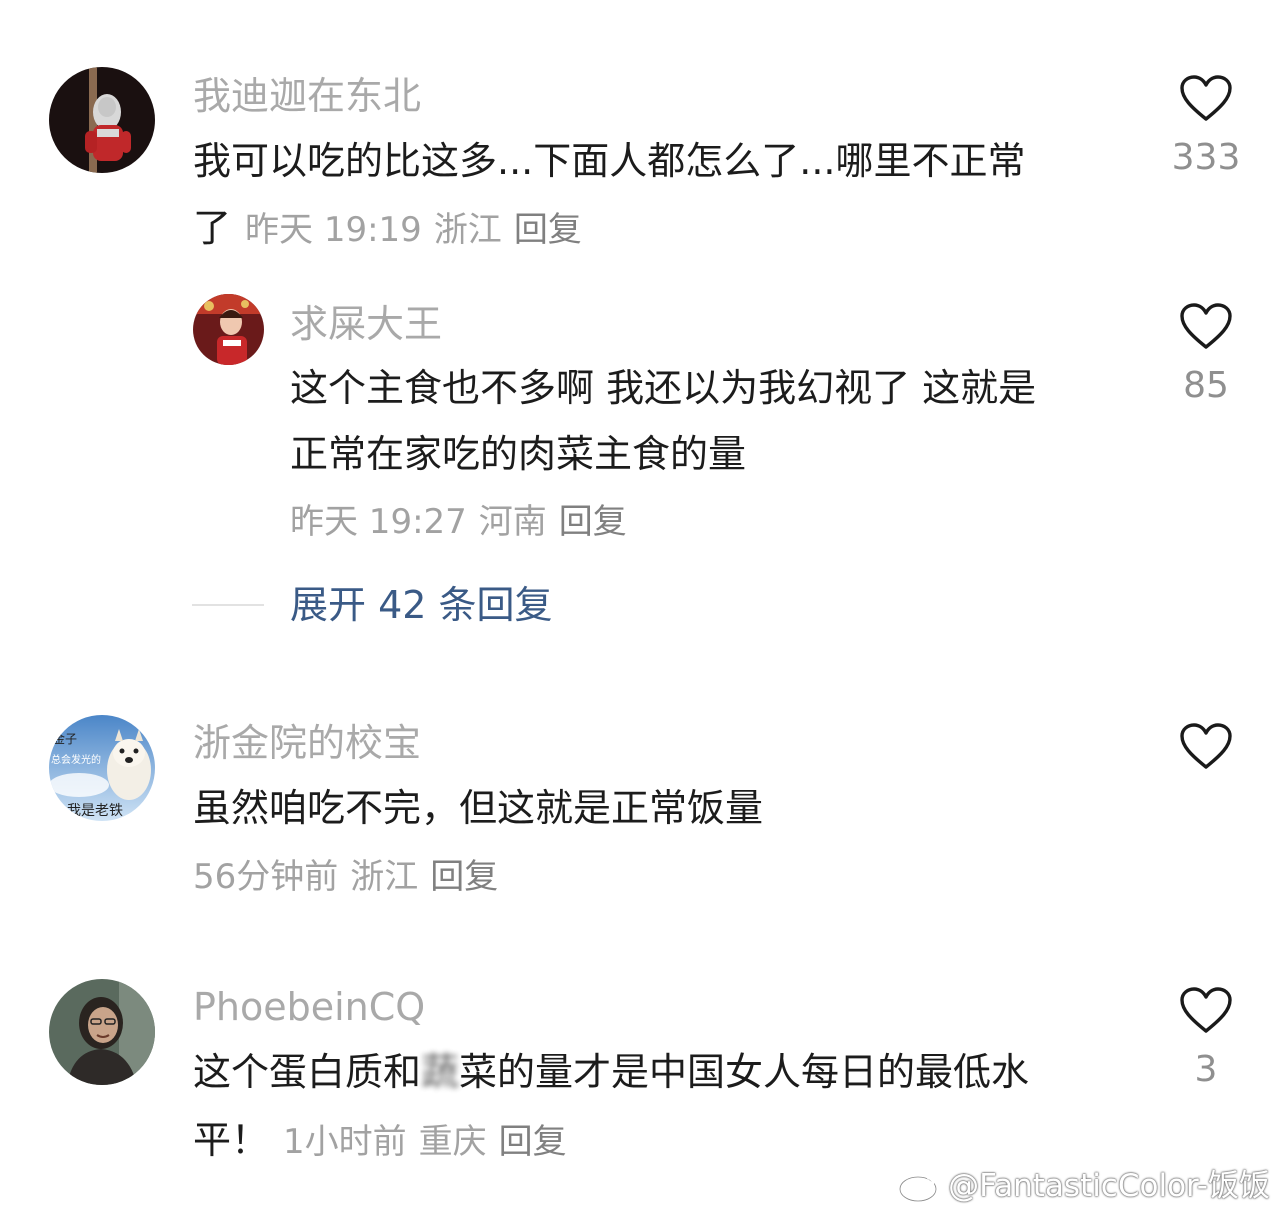  I want to click on comment-3-time: 56分钟前, so click(266, 877).